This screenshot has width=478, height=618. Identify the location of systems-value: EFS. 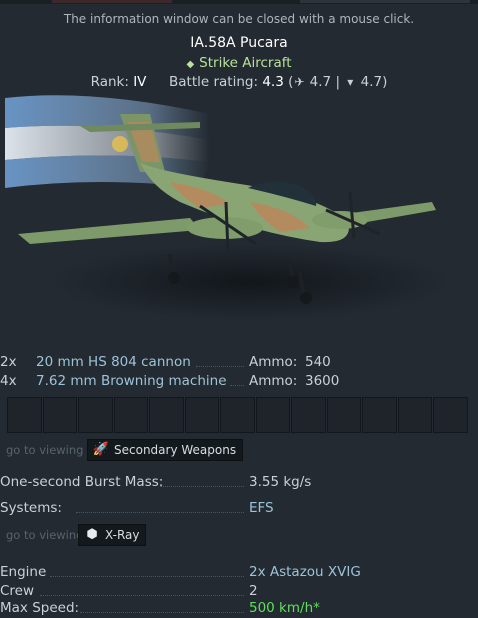
(261, 508).